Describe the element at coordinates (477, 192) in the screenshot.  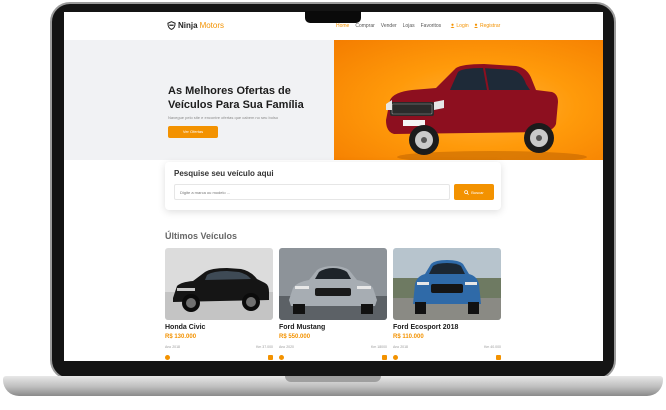
I see `search-button-label: Buscar` at that location.